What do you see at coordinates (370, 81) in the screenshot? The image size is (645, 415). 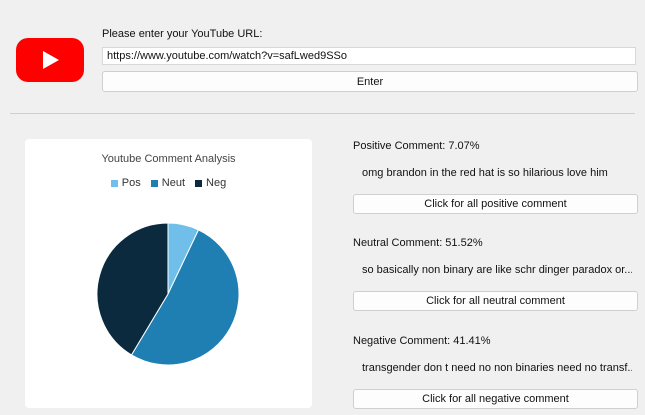 I see `enter-button: Enter` at bounding box center [370, 81].